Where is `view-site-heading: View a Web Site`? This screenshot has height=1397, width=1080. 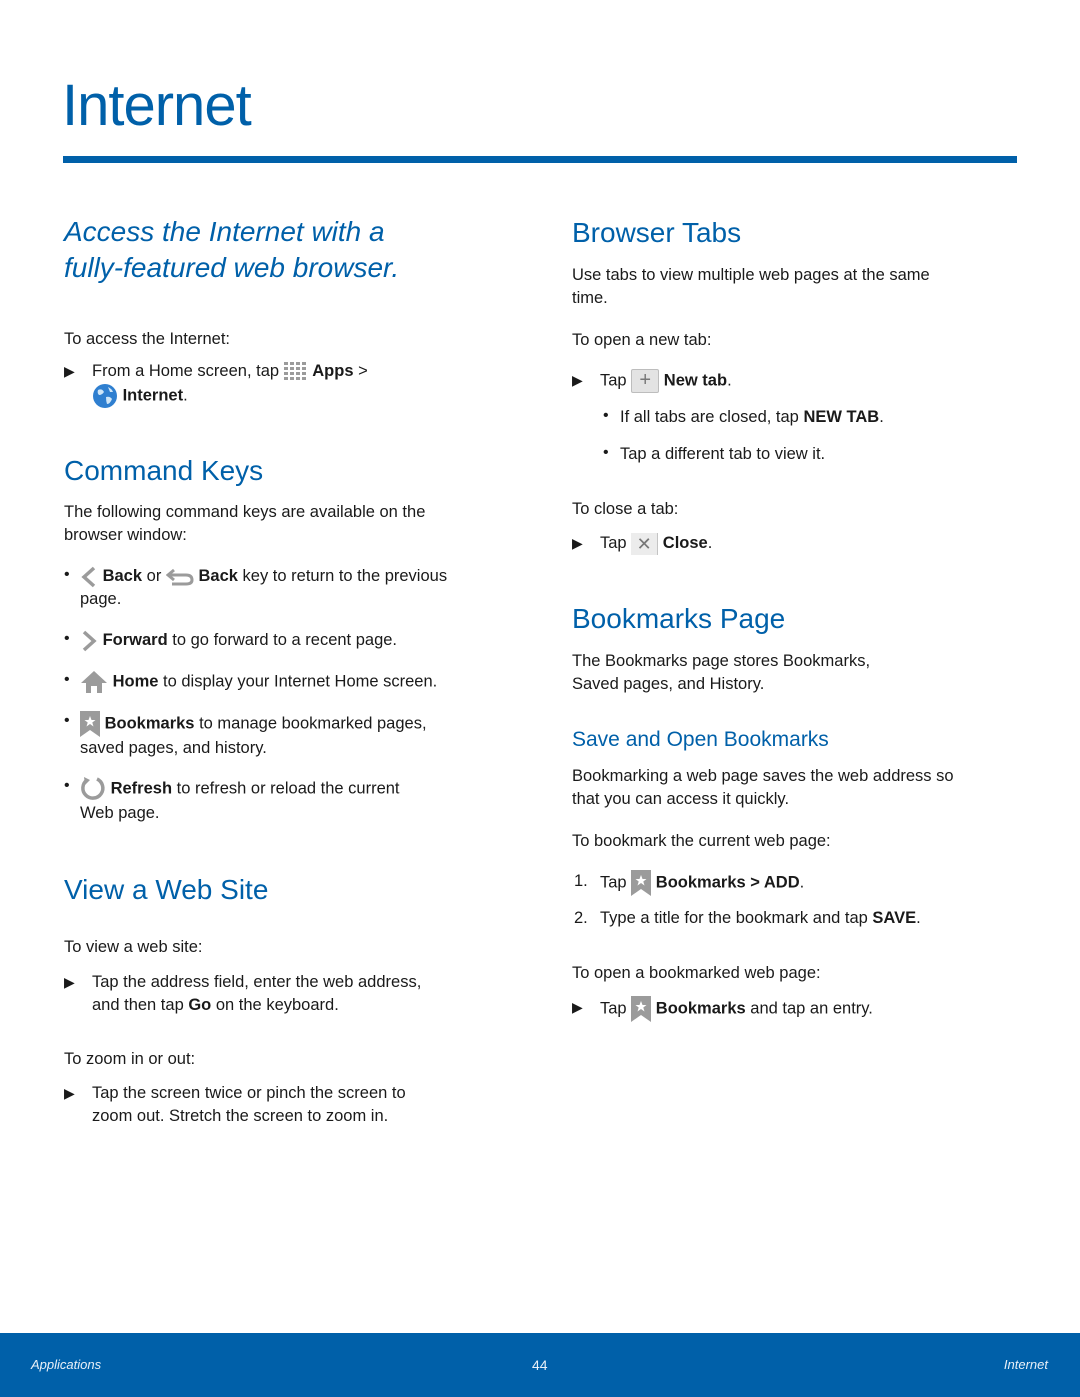
view-site-heading: View a Web Site is located at coordinates (166, 889).